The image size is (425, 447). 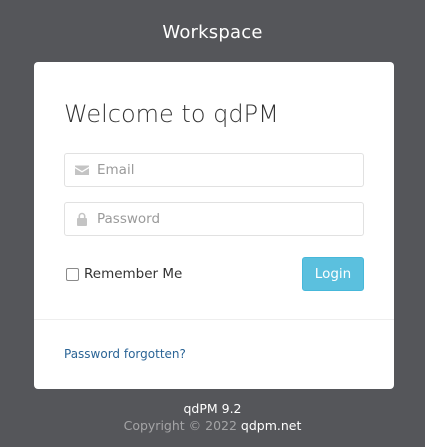 I want to click on password-input, so click(x=228, y=219).